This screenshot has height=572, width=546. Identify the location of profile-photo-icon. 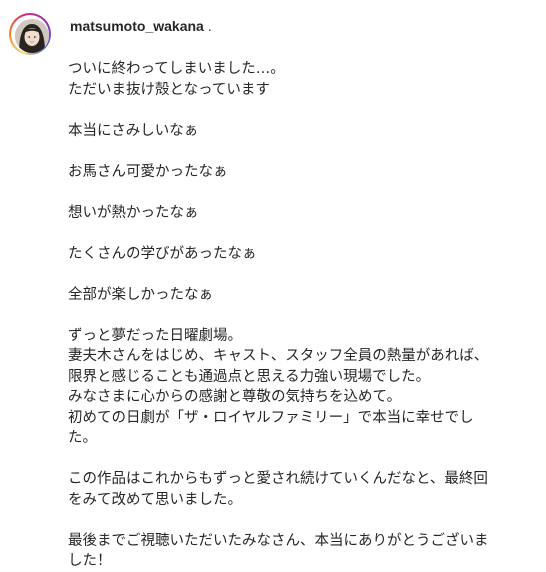
(32, 36).